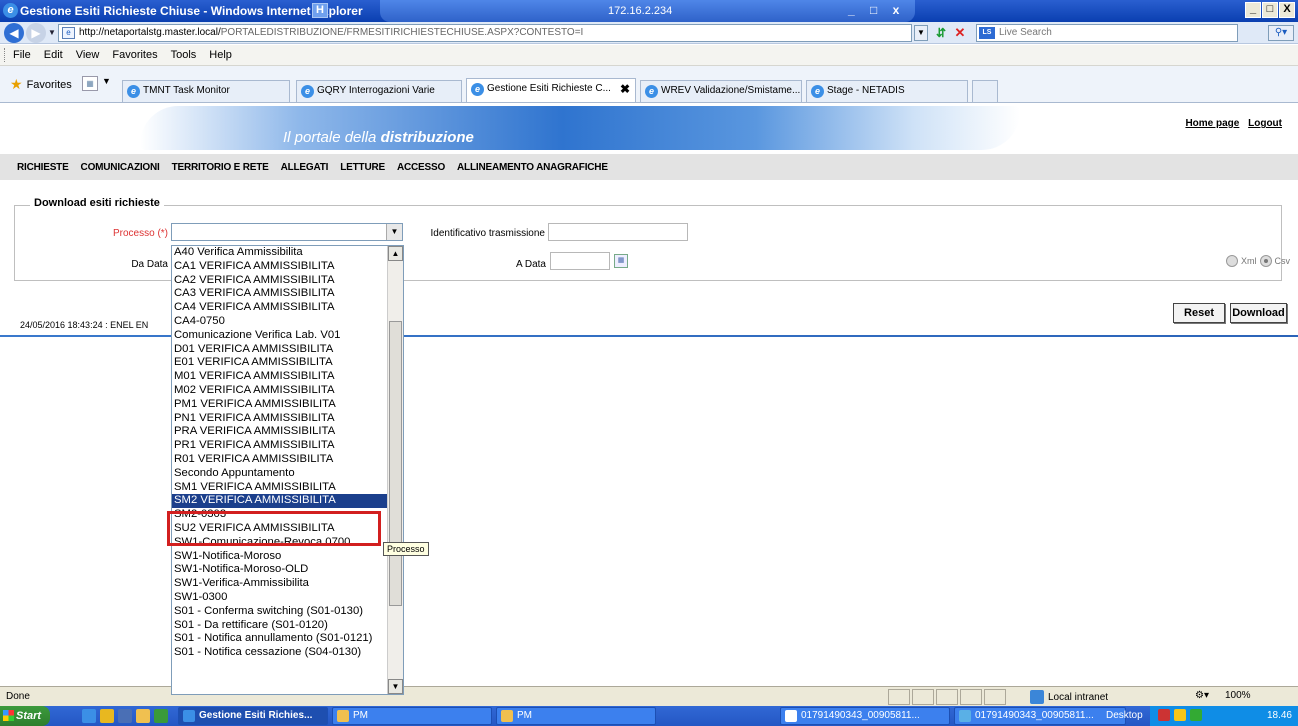 The image size is (1298, 726). What do you see at coordinates (279, 294) in the screenshot?
I see `dropdown-option: CA3 VERIFICA AMMISSIBILITA` at bounding box center [279, 294].